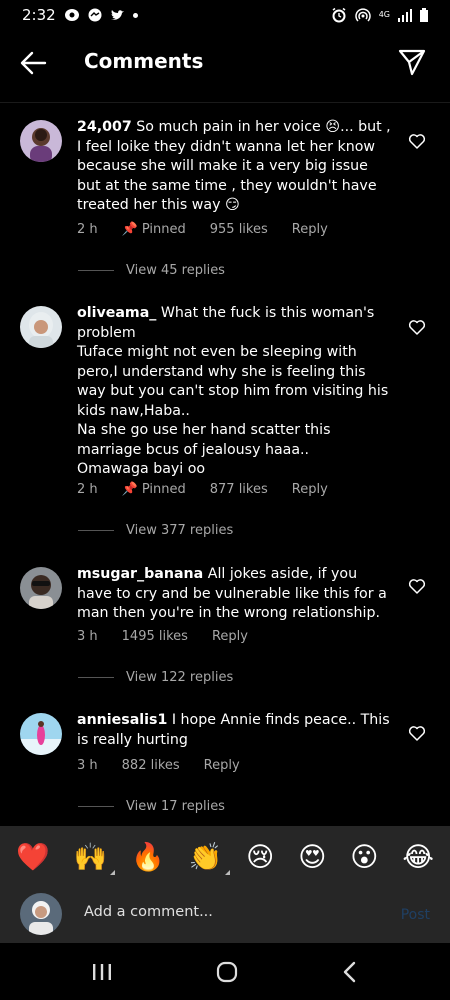 Image resolution: width=450 pixels, height=1000 pixels. What do you see at coordinates (39, 15) in the screenshot?
I see `status-time: 2:32` at bounding box center [39, 15].